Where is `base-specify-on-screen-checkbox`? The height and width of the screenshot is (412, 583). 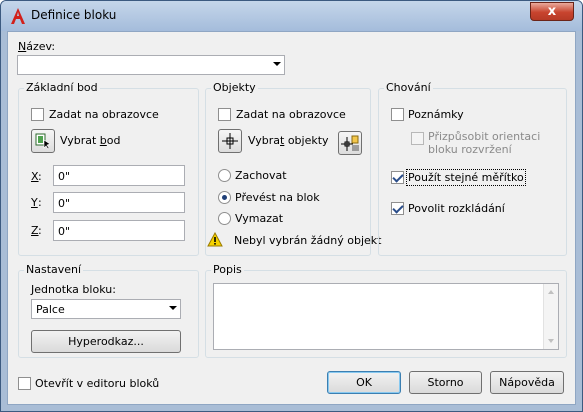 base-specify-on-screen-checkbox is located at coordinates (37, 114).